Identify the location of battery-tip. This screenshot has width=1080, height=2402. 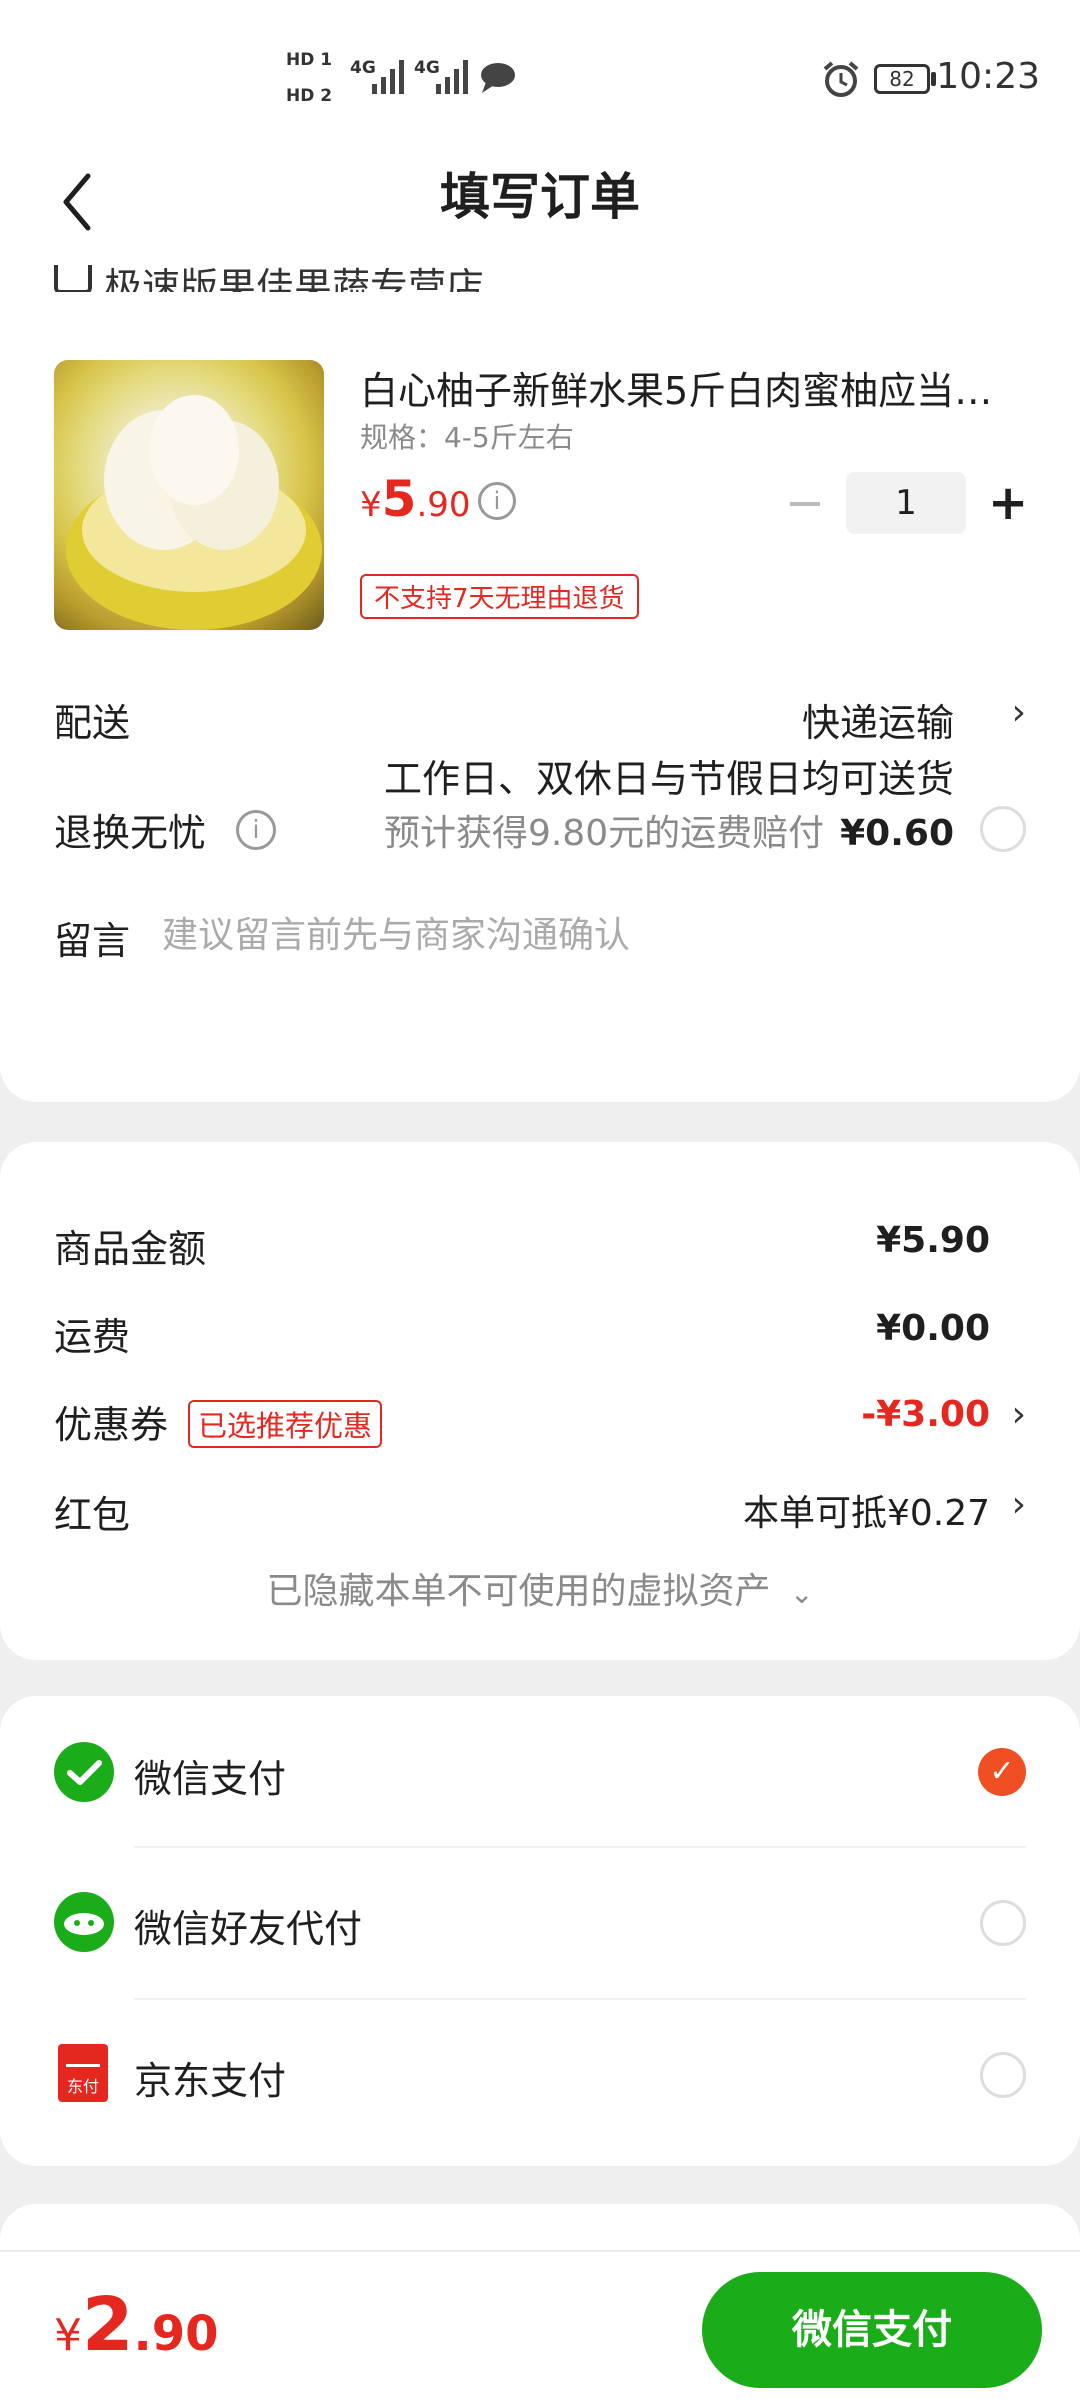
(933, 79).